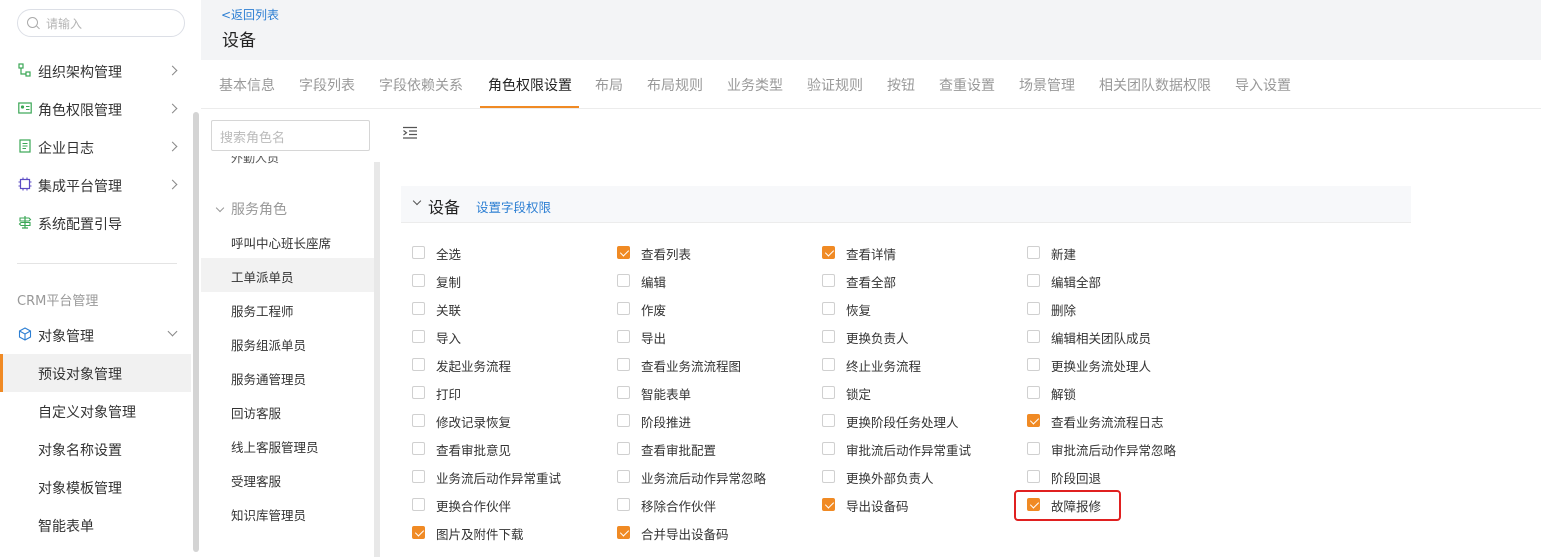  I want to click on tab-duplicate-check: 查重设置, so click(967, 85).